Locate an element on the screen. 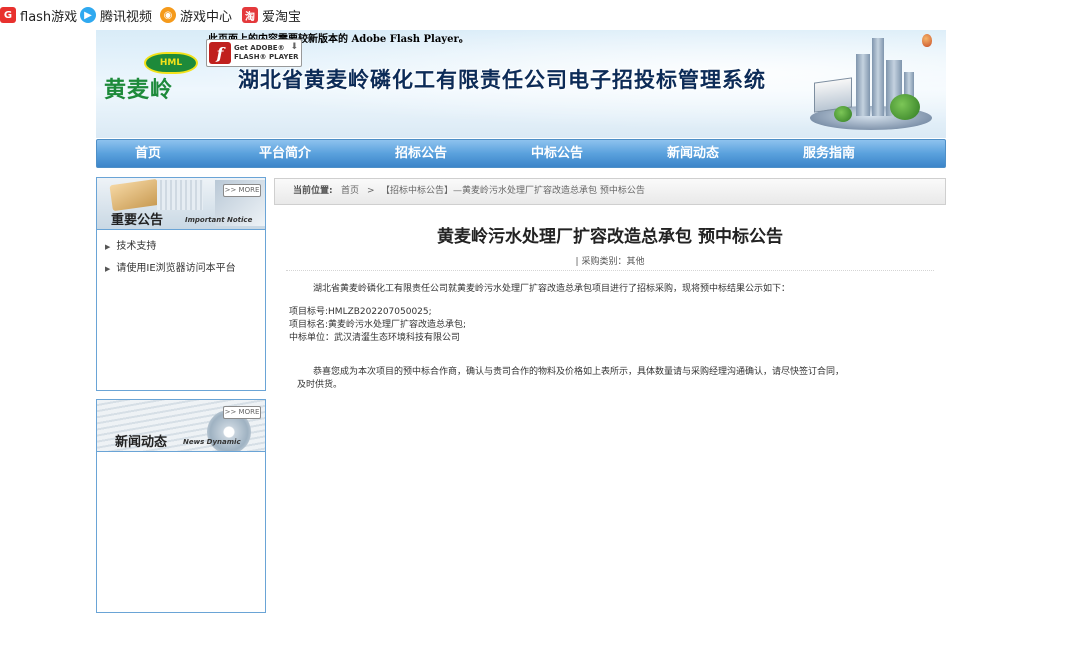  site-title: 湖北省黄麦岭磷化工有限责任公司电子招投标管理系统 is located at coordinates (502, 79).